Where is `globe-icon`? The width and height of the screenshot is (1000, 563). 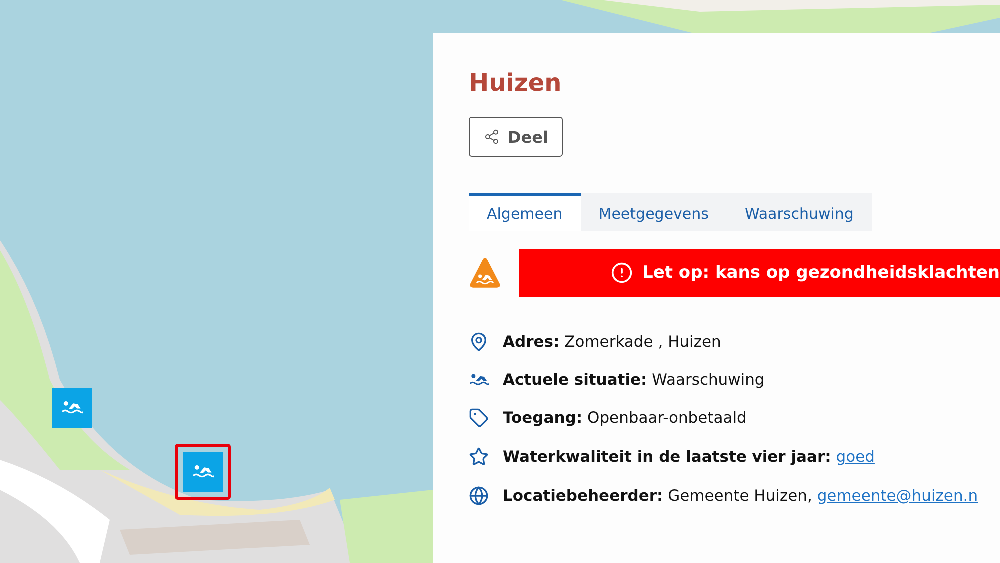 globe-icon is located at coordinates (479, 496).